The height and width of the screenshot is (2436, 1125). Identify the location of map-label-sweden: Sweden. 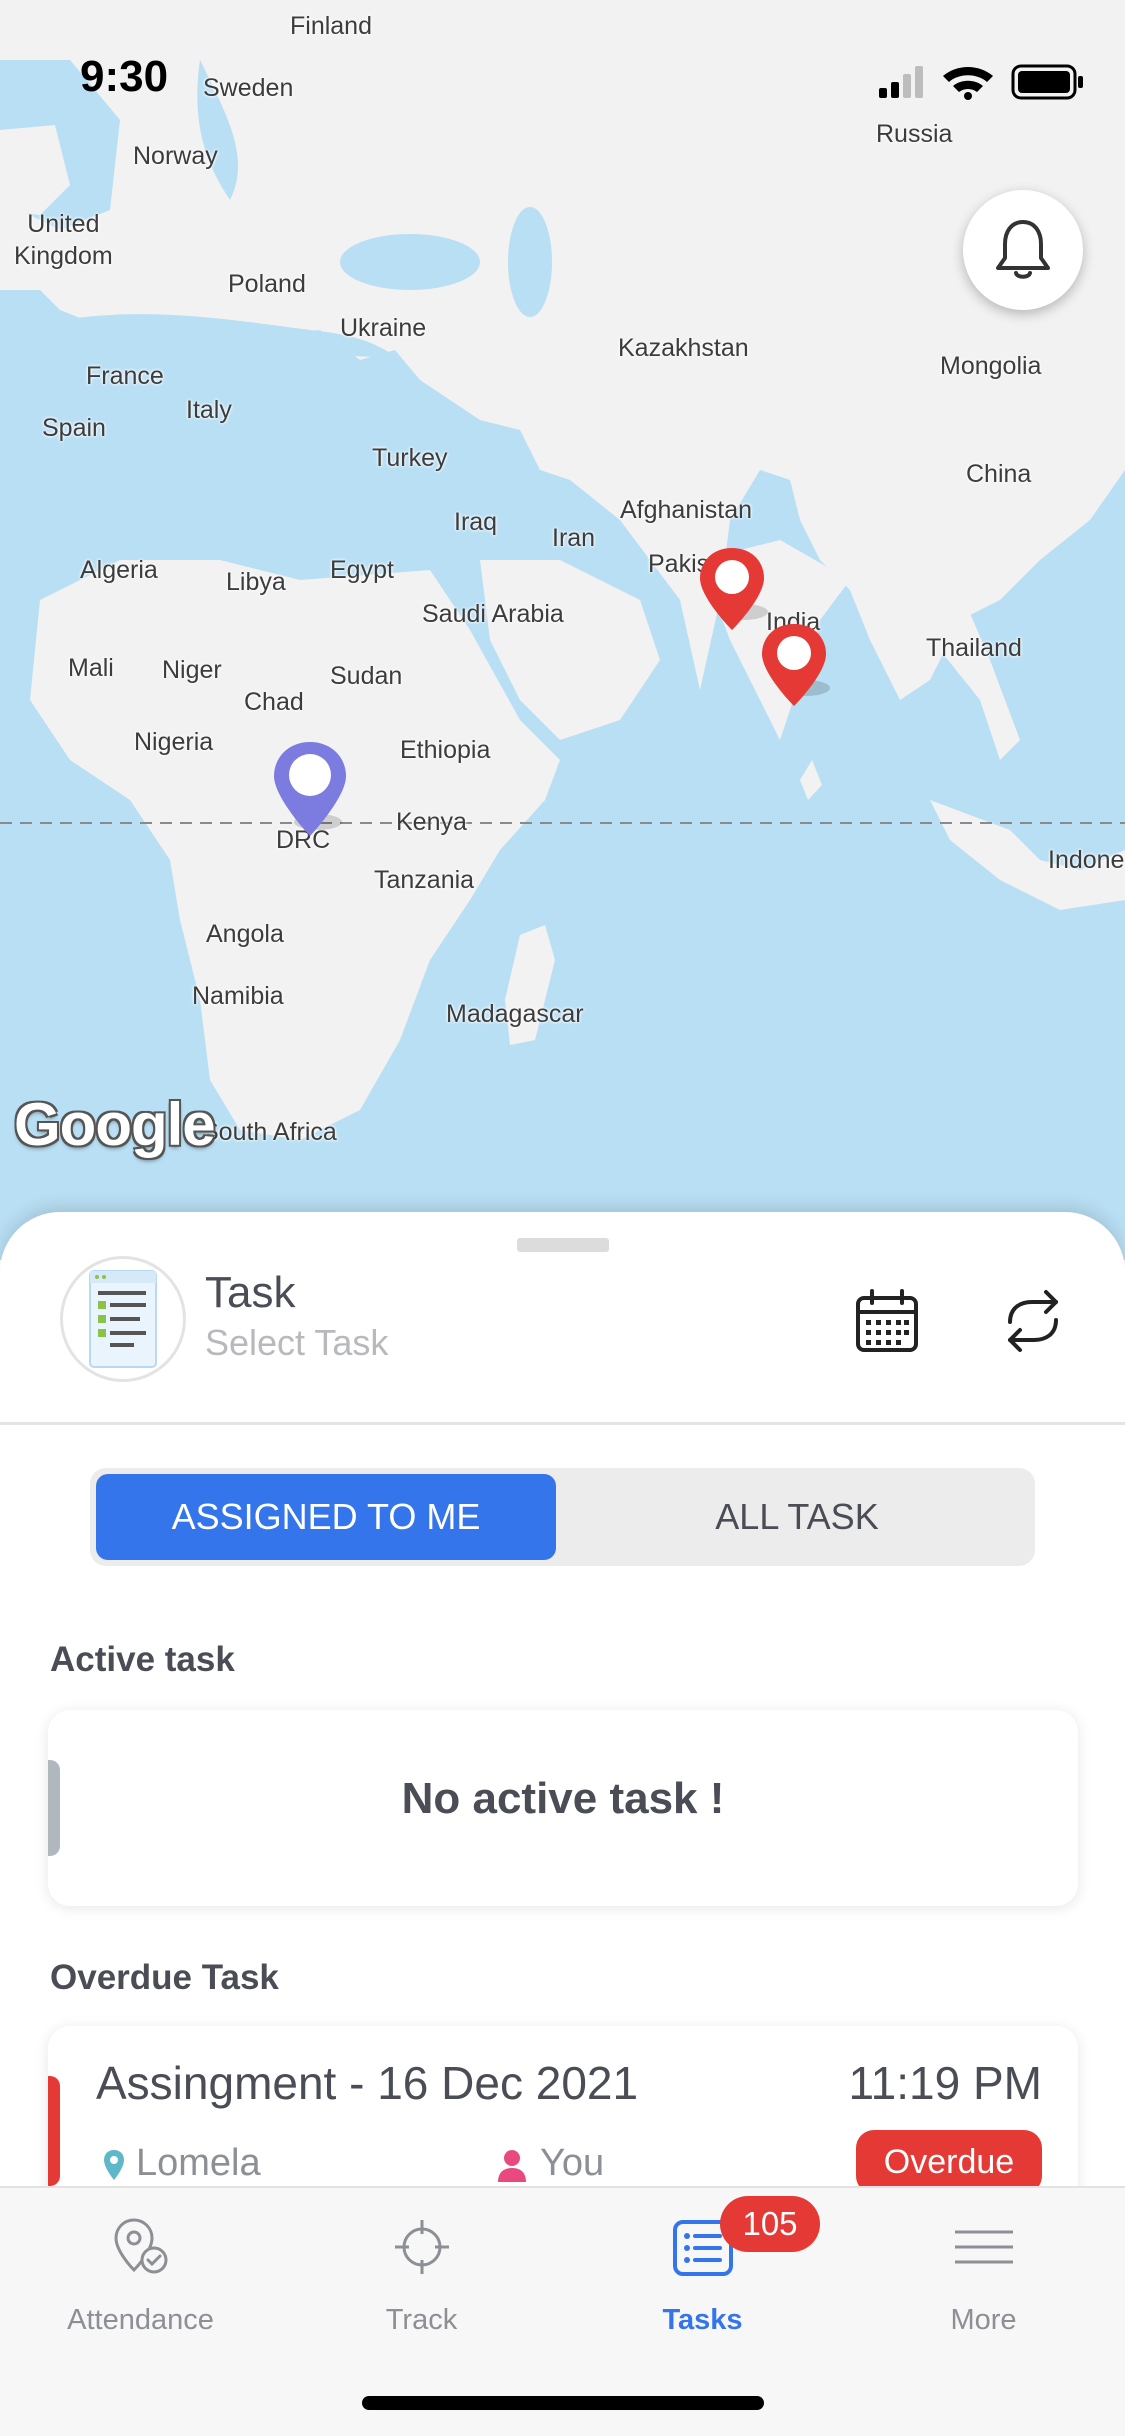
(248, 88).